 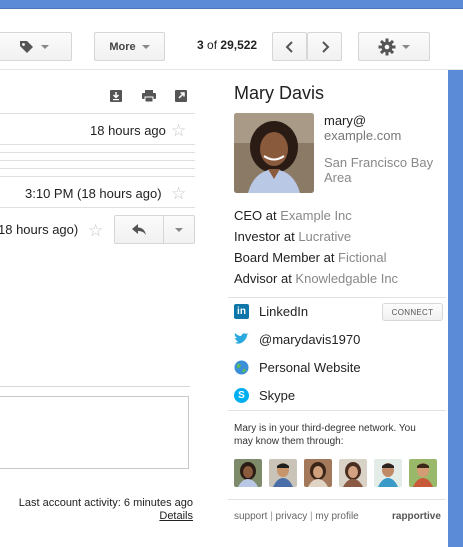 I want to click on print-icon, so click(x=149, y=96).